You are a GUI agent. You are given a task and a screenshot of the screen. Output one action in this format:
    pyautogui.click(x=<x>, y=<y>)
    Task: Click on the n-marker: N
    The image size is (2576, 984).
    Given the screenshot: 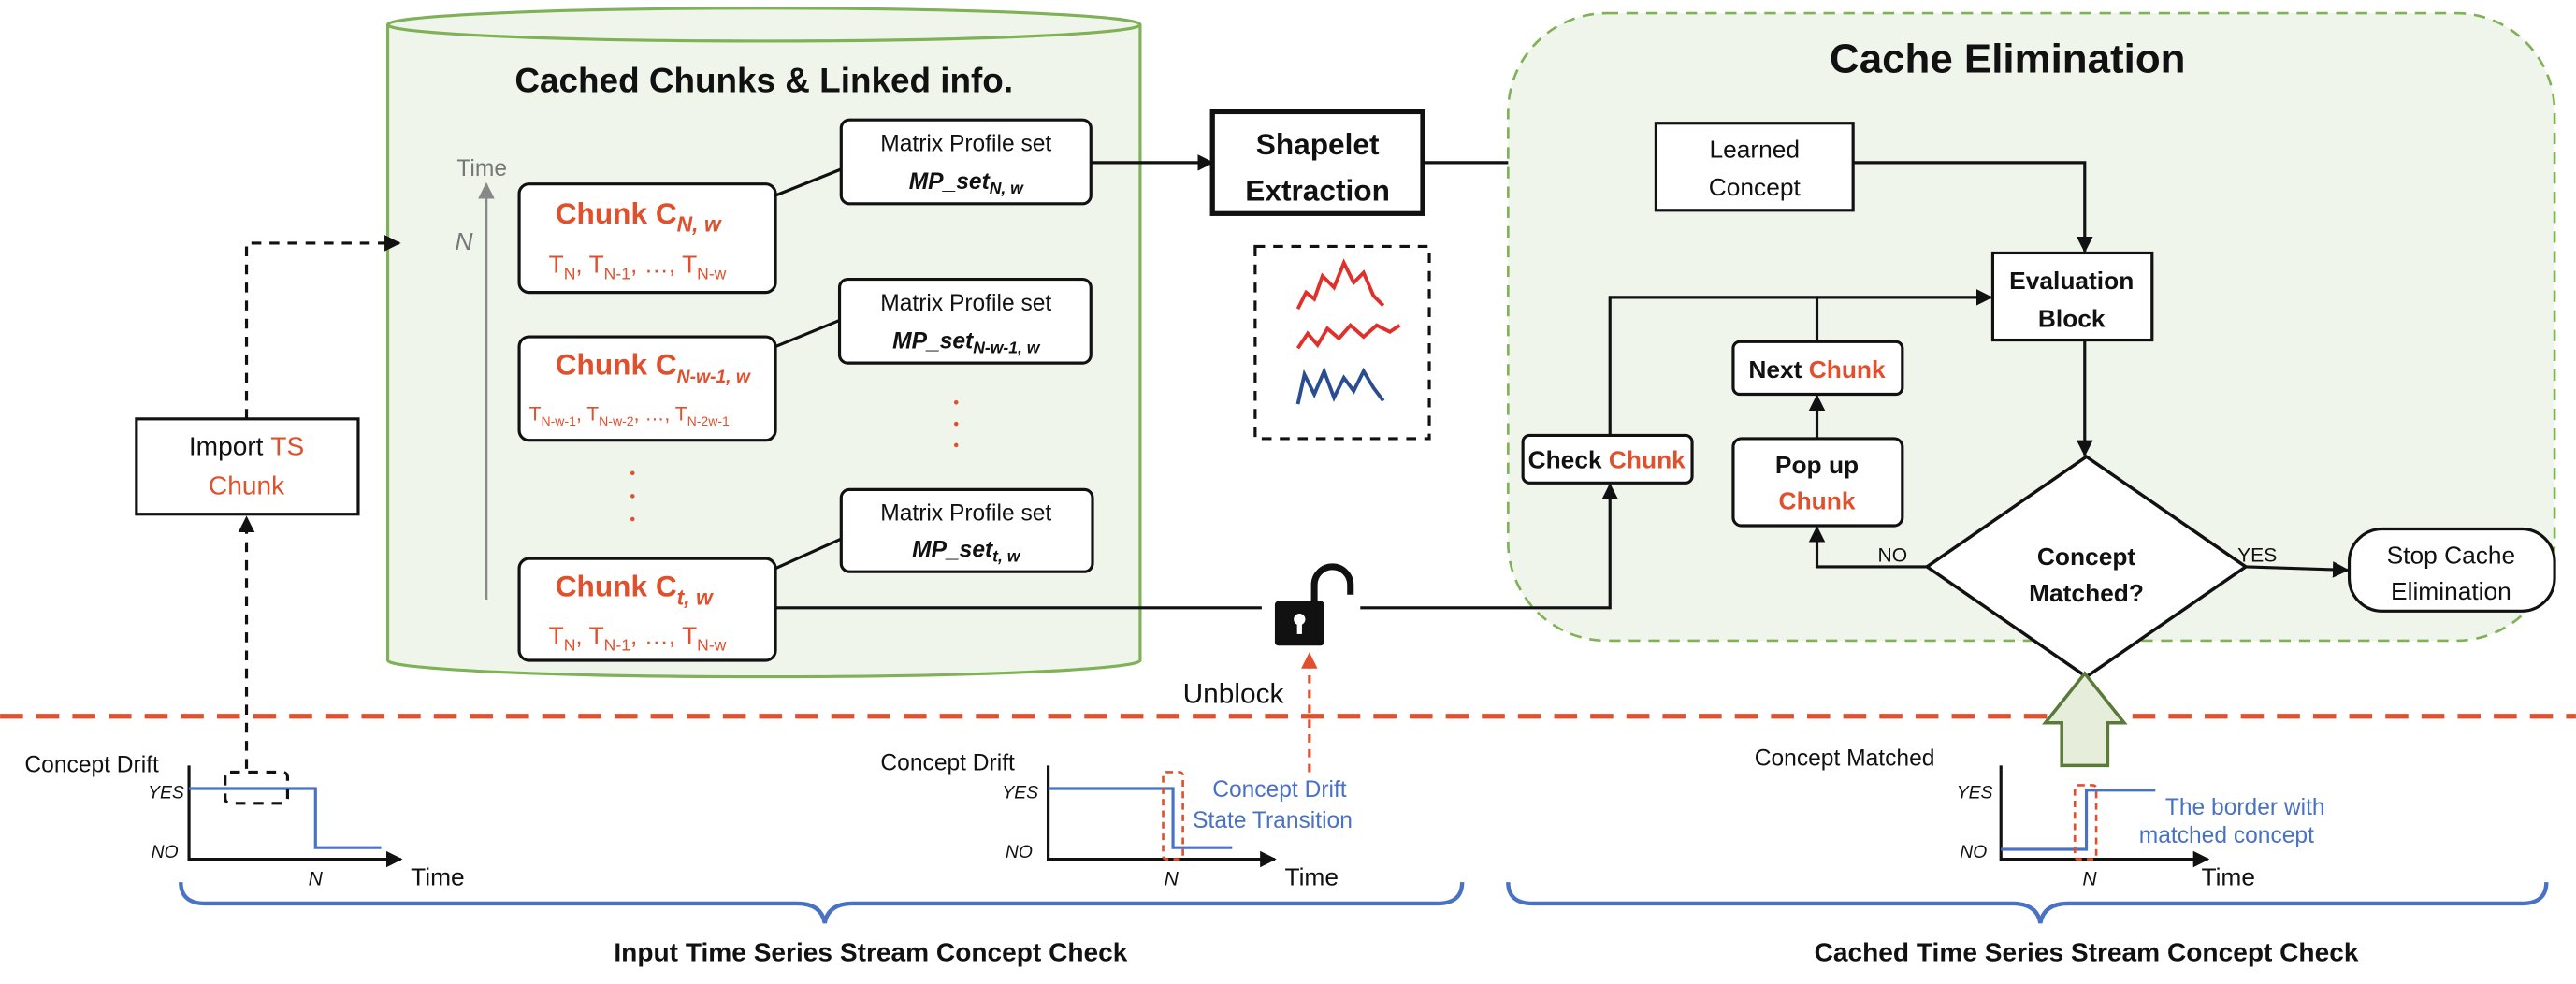 What is the action you would take?
    pyautogui.click(x=465, y=241)
    